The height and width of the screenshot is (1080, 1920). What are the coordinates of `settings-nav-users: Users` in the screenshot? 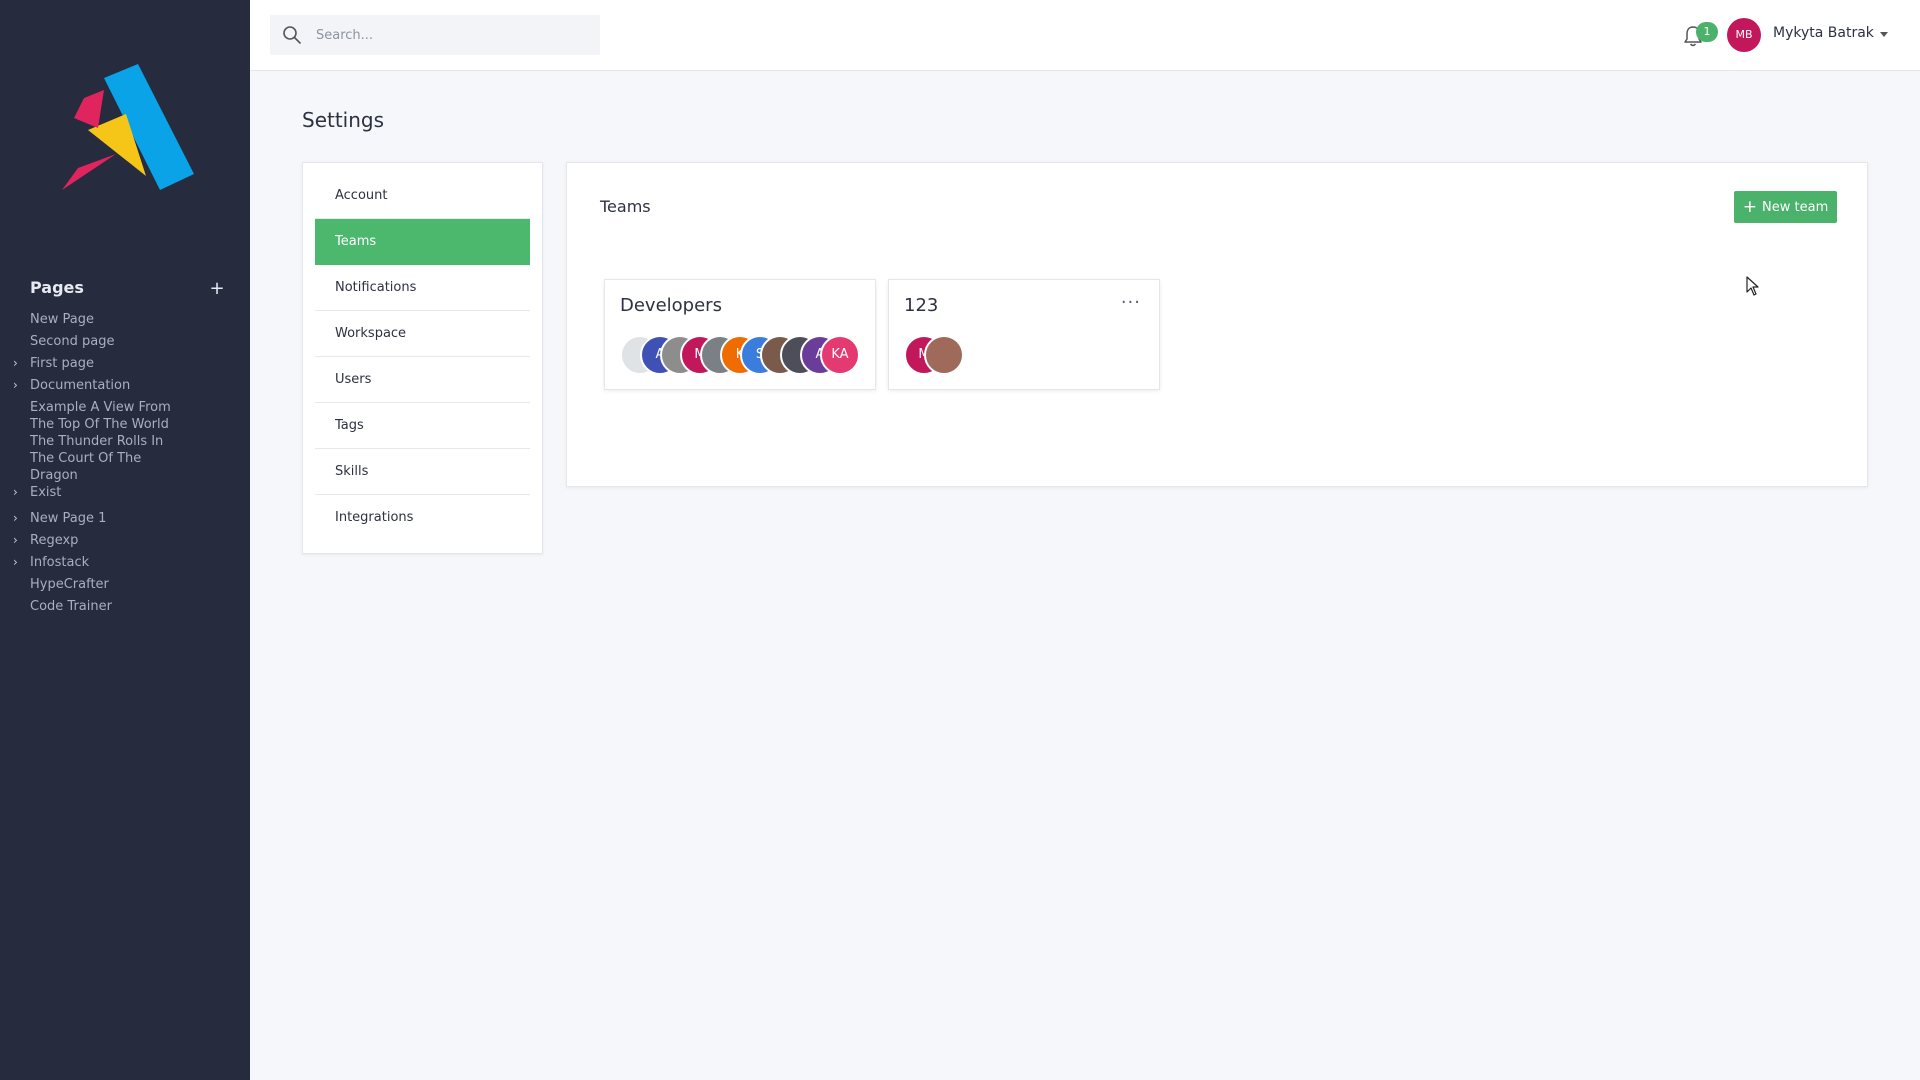 It's located at (422, 380).